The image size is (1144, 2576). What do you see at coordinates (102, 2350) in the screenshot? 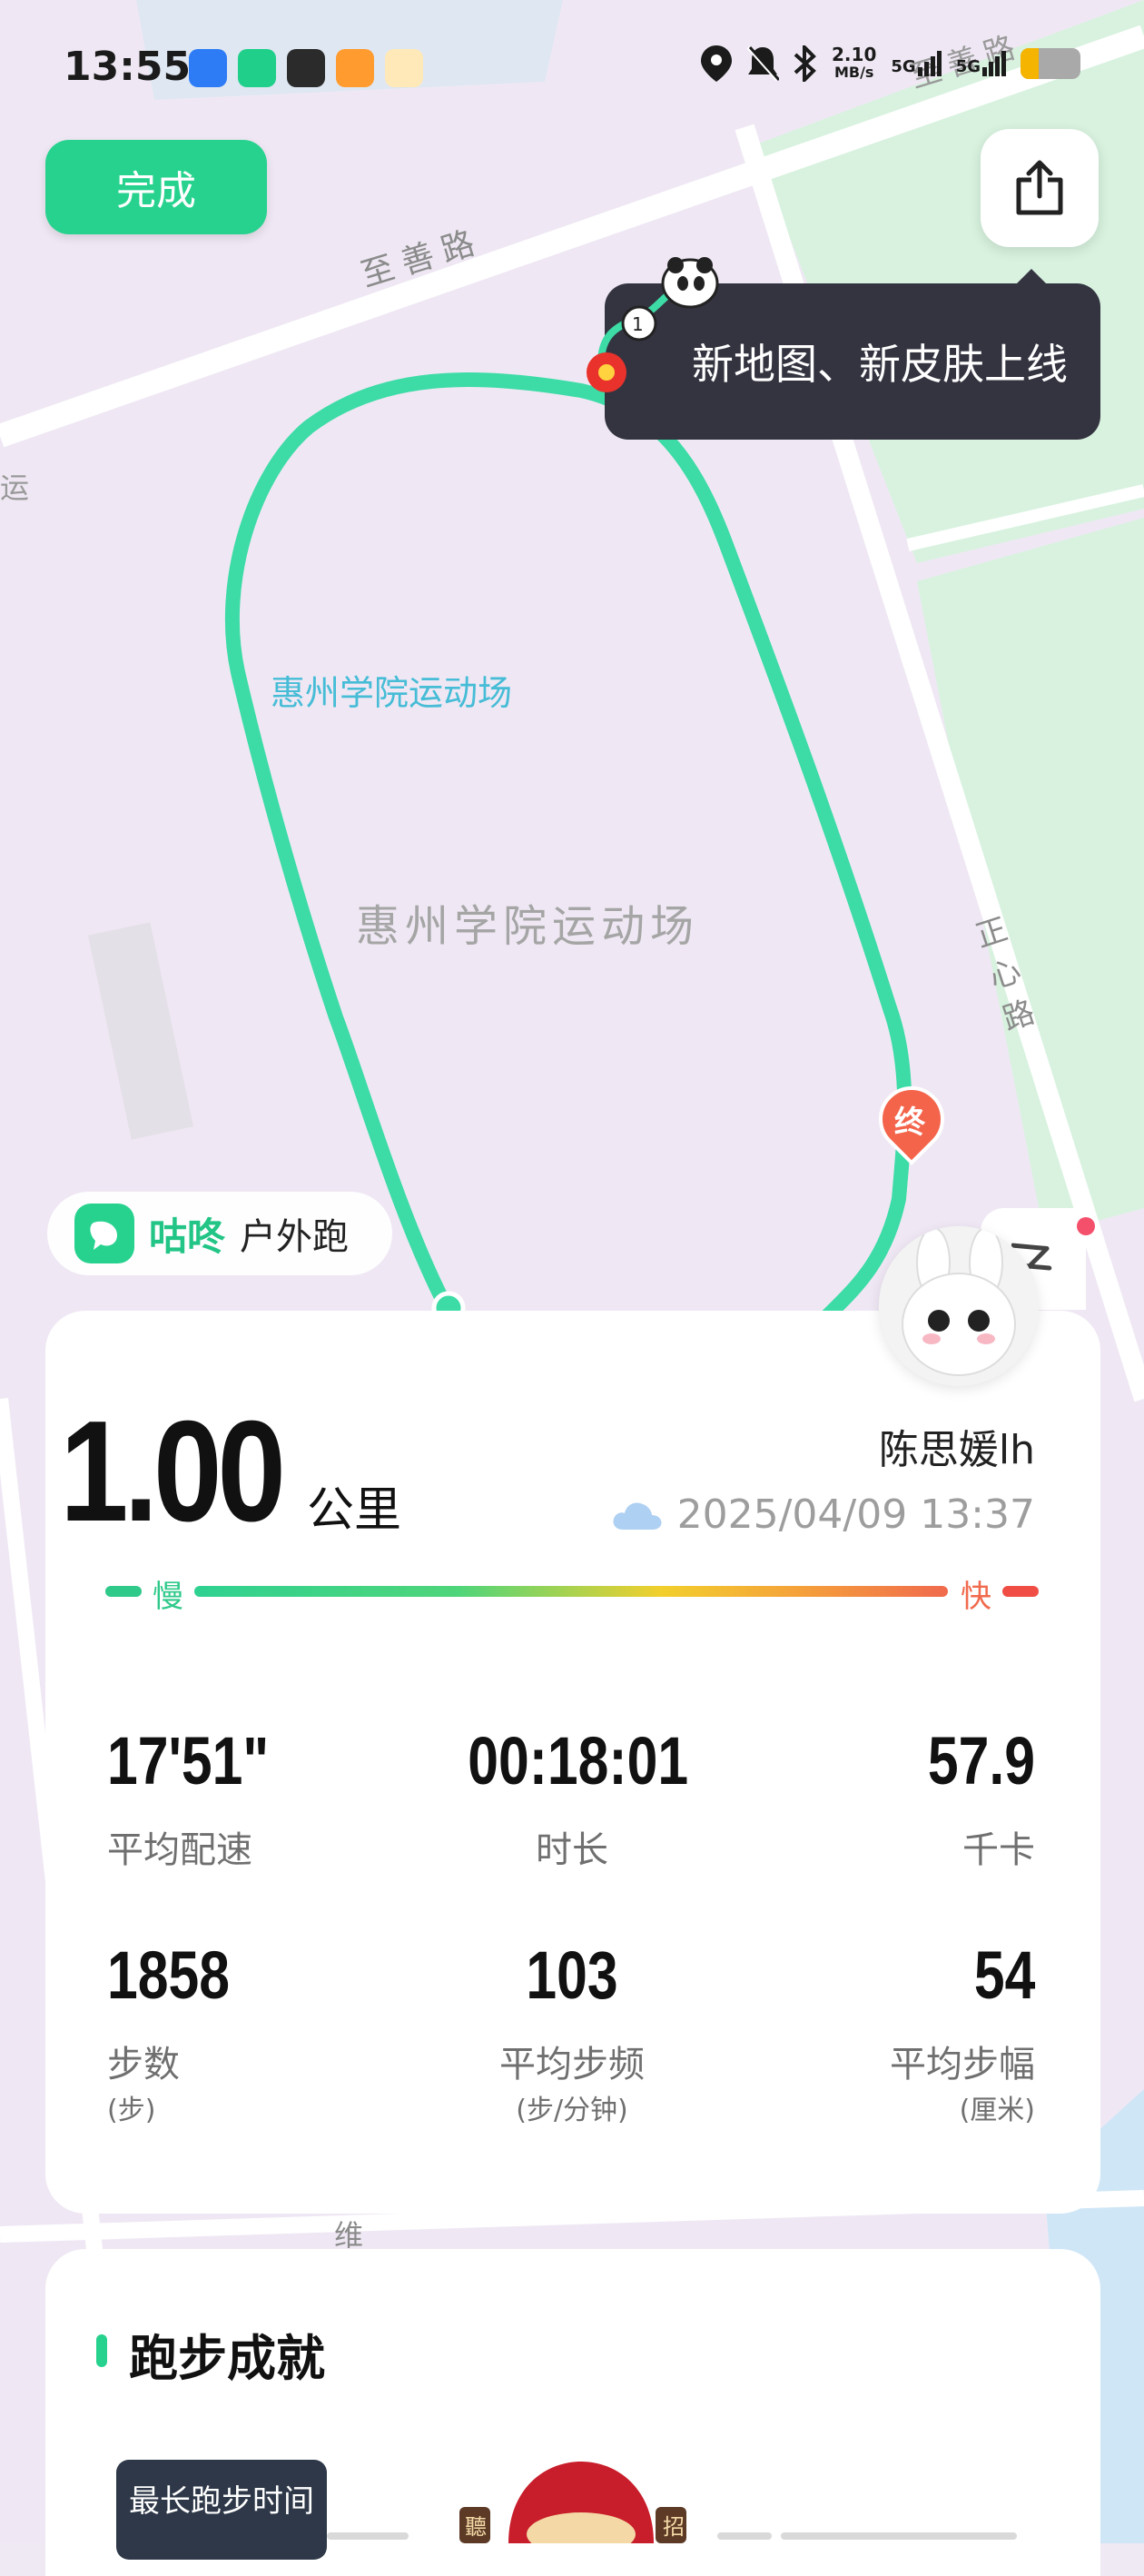
I see `section-accent-bar` at bounding box center [102, 2350].